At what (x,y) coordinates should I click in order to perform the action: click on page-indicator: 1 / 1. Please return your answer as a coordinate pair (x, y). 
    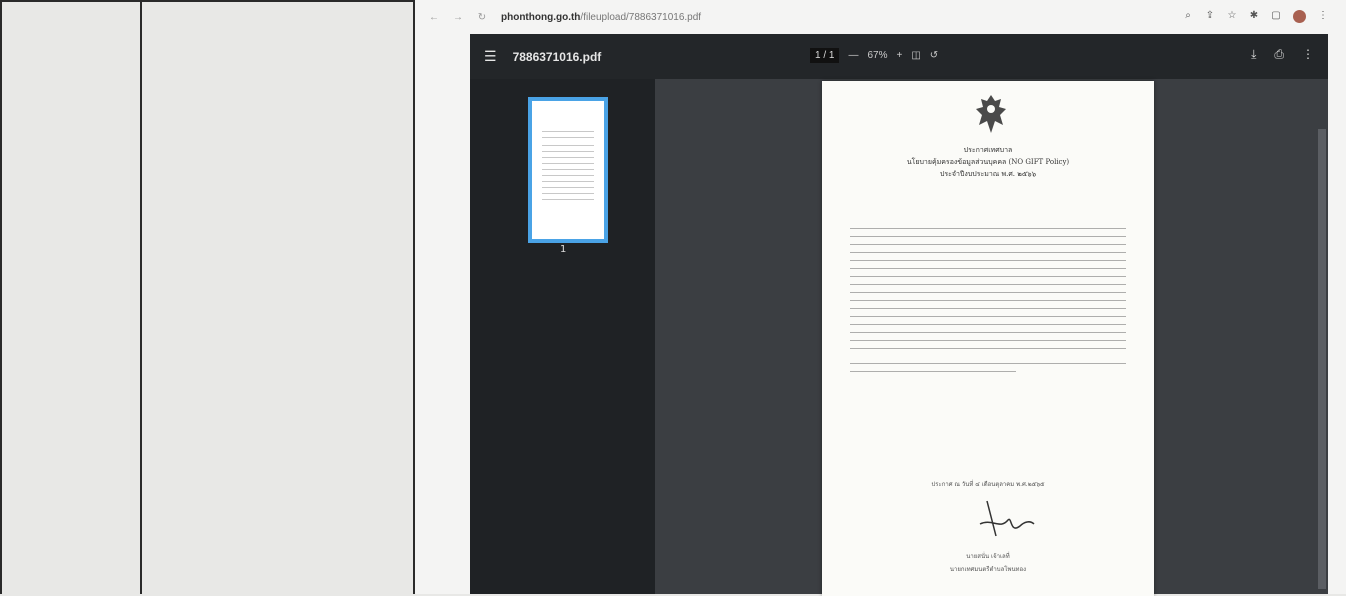
    Looking at the image, I should click on (825, 55).